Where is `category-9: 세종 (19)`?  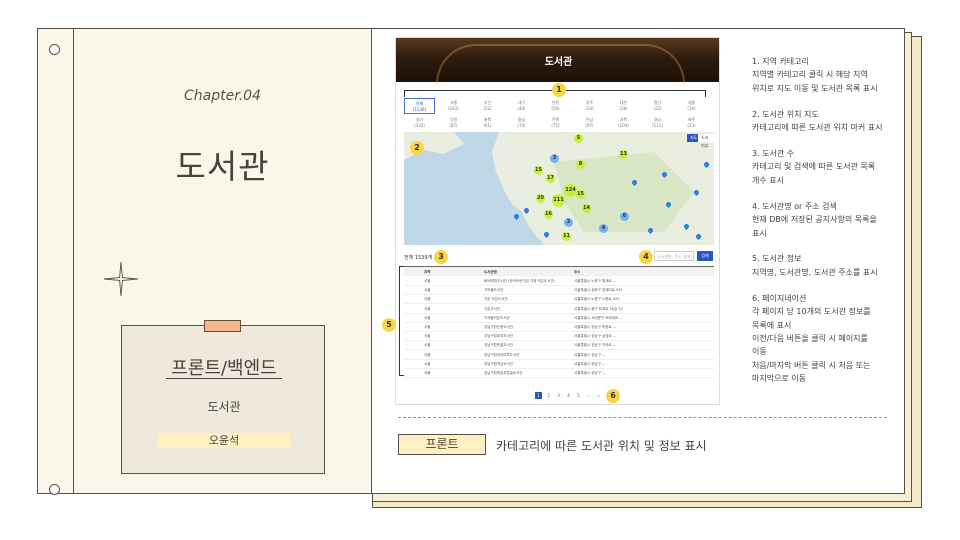 category-9: 세종 (19) is located at coordinates (691, 106).